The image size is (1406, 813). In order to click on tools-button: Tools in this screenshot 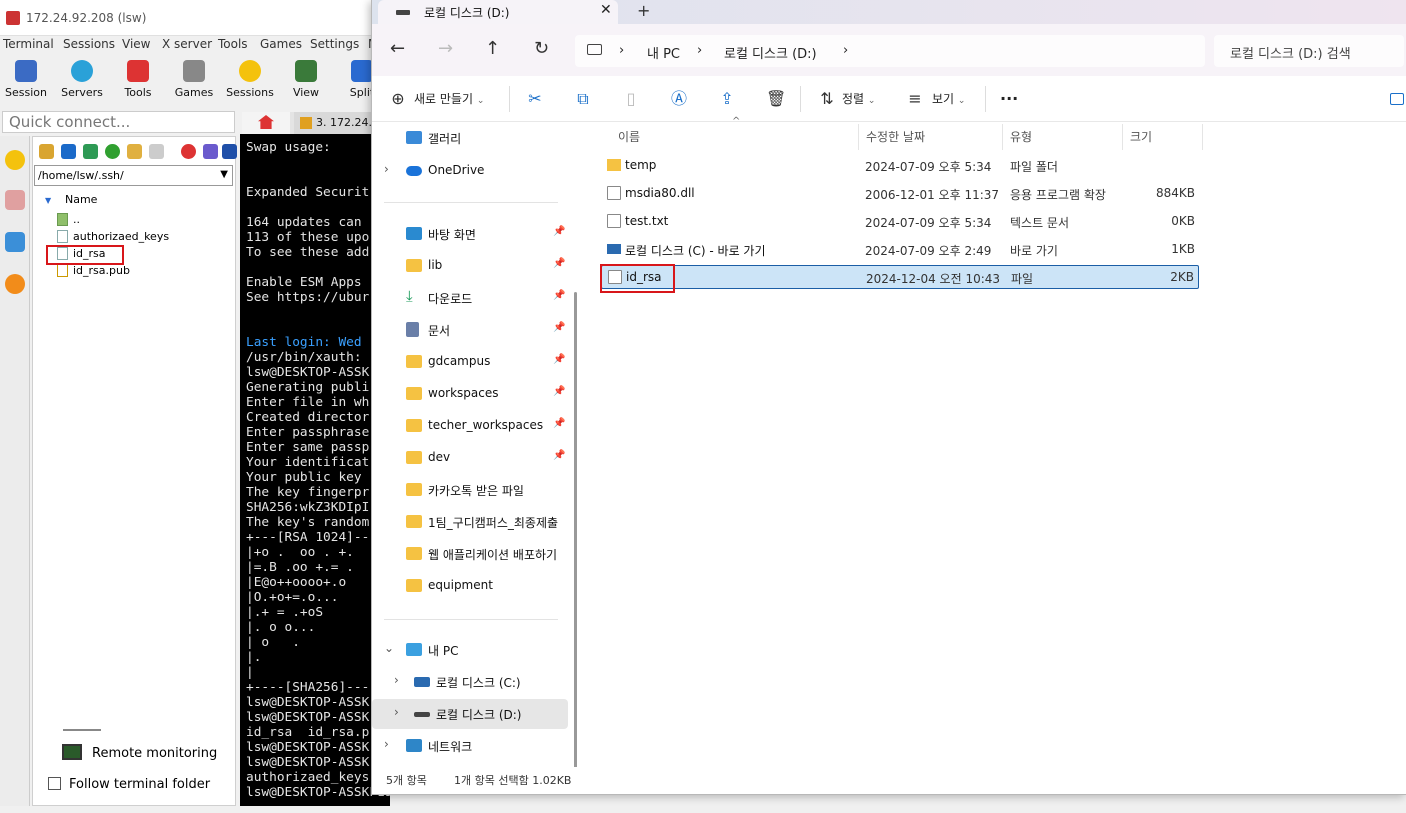, I will do `click(138, 80)`.